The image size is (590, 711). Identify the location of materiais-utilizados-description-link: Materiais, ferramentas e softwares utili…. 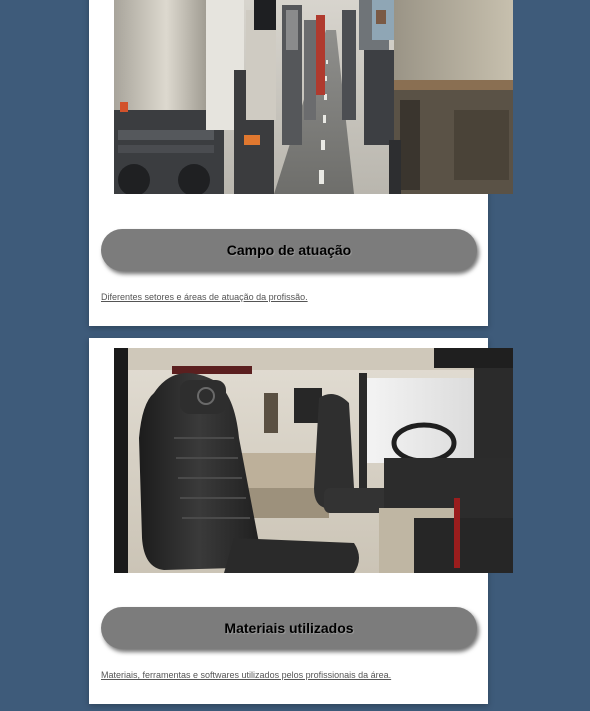
(246, 675).